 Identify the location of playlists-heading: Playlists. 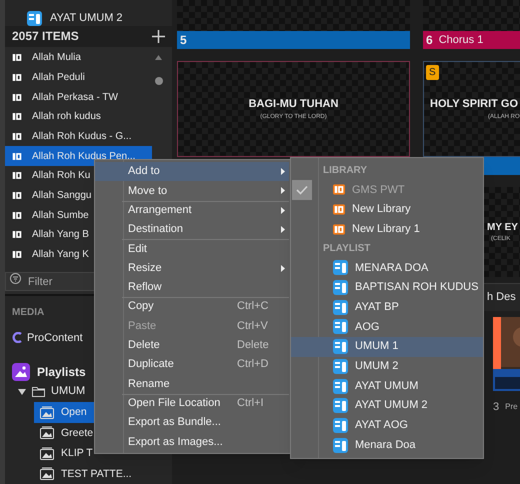
(61, 372).